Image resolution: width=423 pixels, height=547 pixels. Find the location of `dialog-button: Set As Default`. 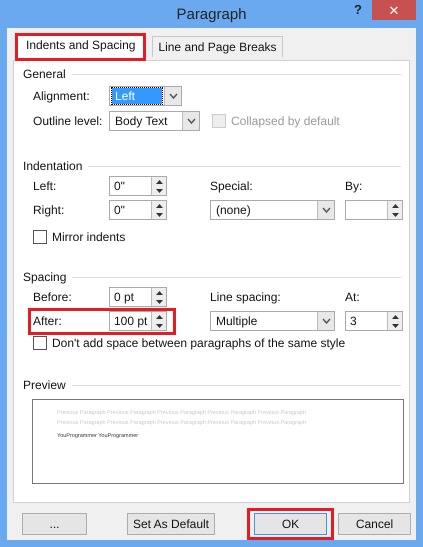

dialog-button: Set As Default is located at coordinates (171, 524).